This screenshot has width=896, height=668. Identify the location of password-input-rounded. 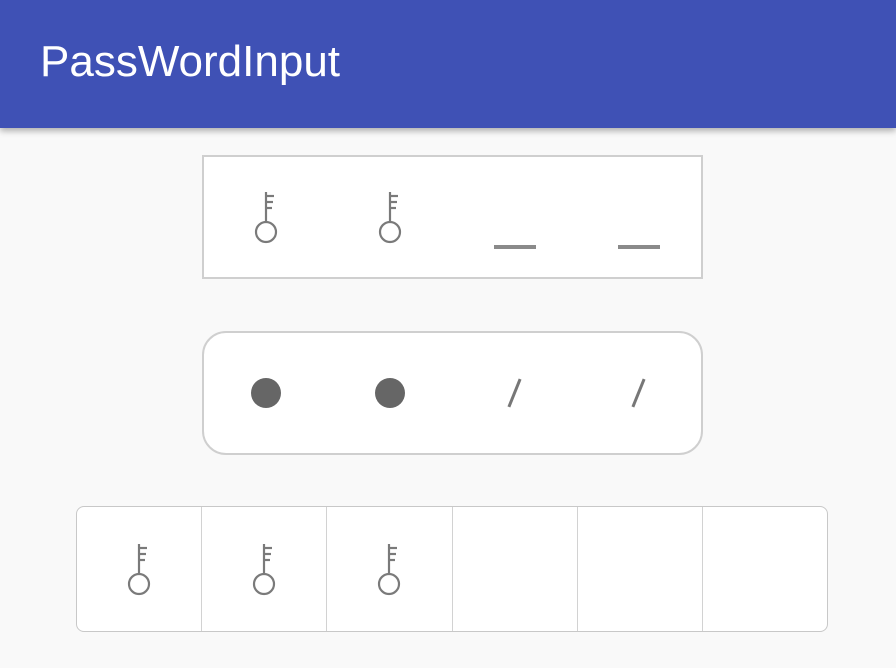
(452, 393).